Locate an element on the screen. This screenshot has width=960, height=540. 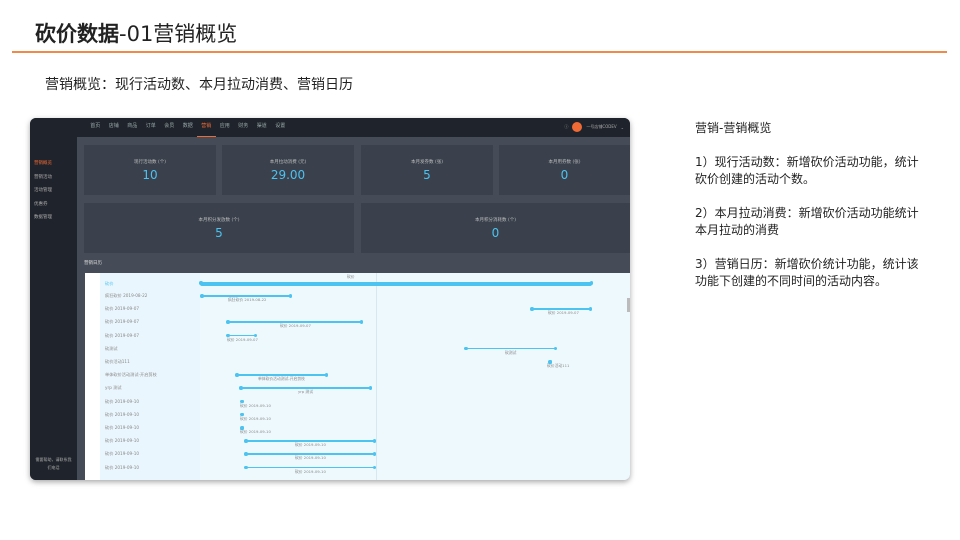
stat-card: 本月积分消耗数 (个) 0 is located at coordinates (495, 228).